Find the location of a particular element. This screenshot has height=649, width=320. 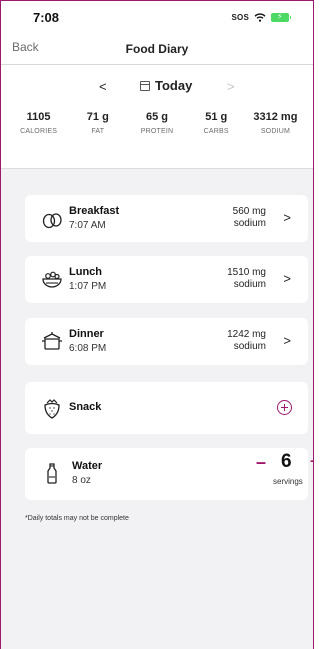

total-value: 1105 is located at coordinates (38, 117).